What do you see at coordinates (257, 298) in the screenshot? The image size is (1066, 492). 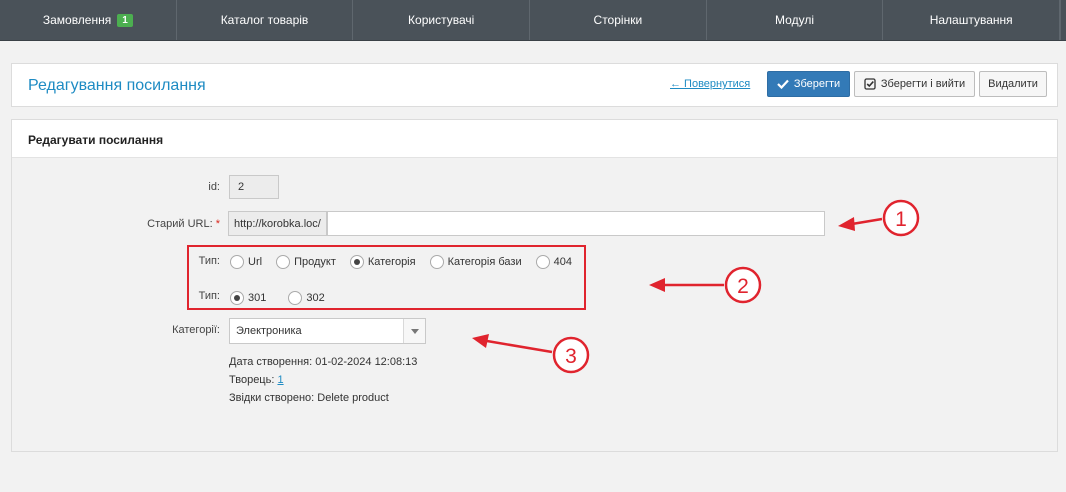 I see `radio-label: 301` at bounding box center [257, 298].